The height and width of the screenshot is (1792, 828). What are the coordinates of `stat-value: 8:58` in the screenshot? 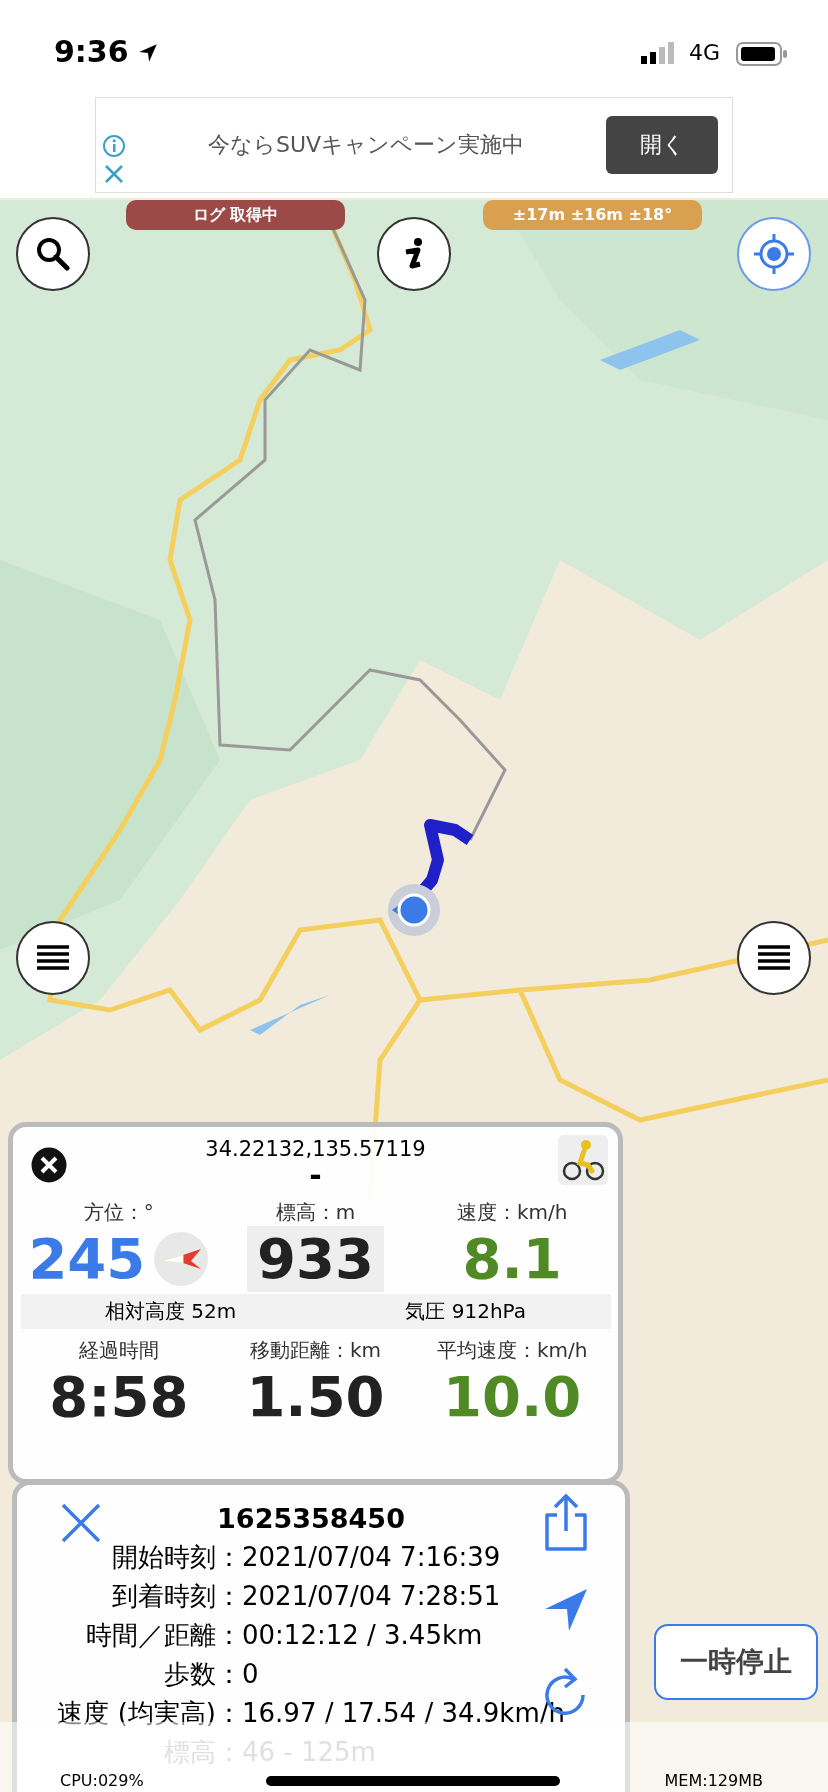 It's located at (119, 1397).